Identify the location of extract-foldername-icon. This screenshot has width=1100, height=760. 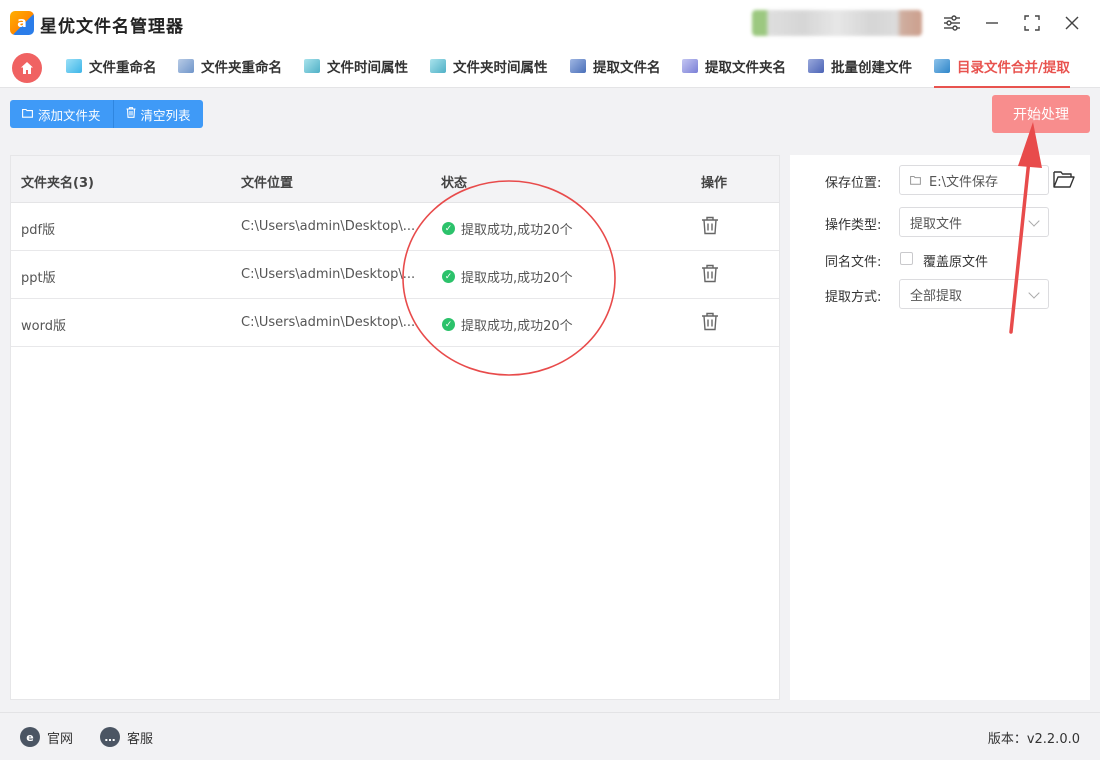
(690, 66).